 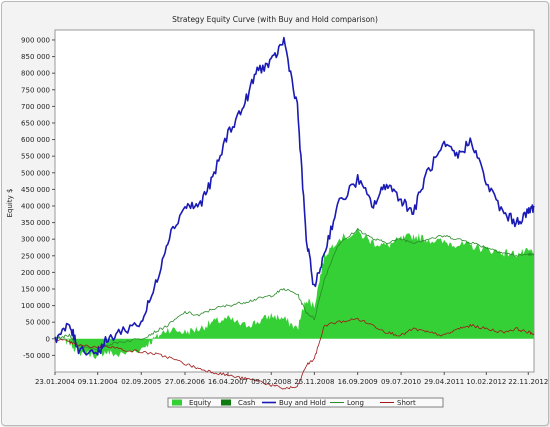 What do you see at coordinates (314, 382) in the screenshot?
I see `x-tick-label: 25.11.2008` at bounding box center [314, 382].